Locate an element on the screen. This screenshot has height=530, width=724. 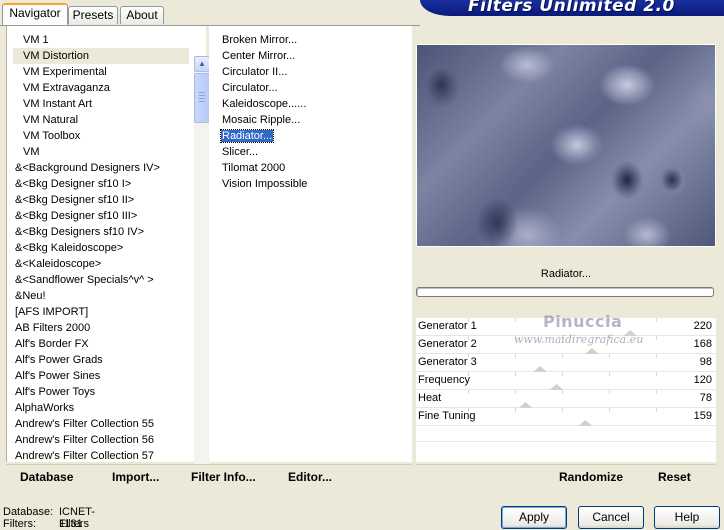
parameter-empty-row is located at coordinates (566, 434).